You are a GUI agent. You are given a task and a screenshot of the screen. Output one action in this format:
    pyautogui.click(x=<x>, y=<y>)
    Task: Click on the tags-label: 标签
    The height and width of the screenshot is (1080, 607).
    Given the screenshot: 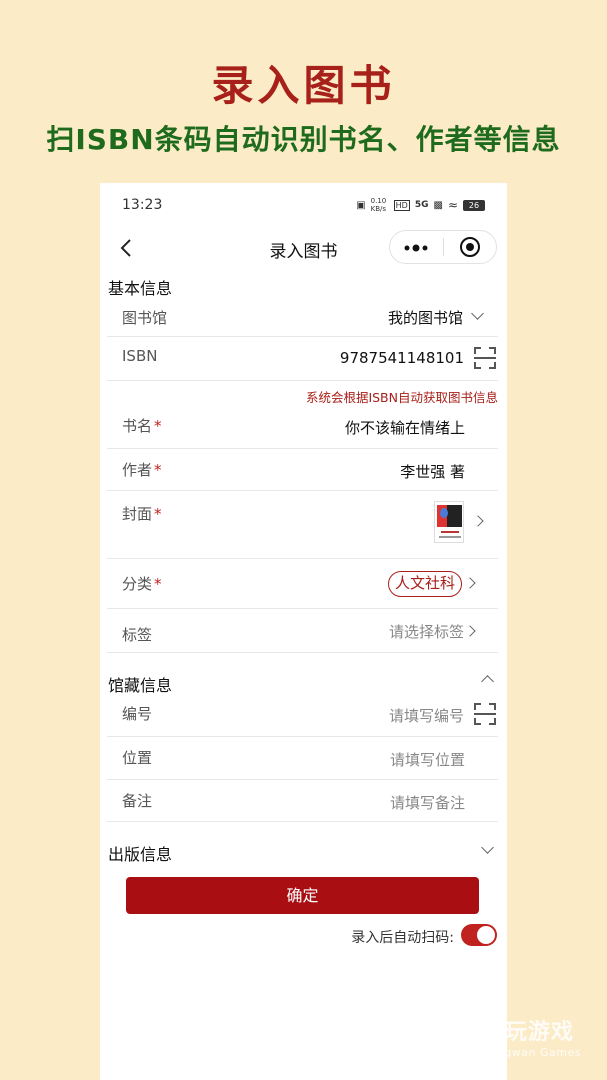 What is the action you would take?
    pyautogui.click(x=137, y=635)
    